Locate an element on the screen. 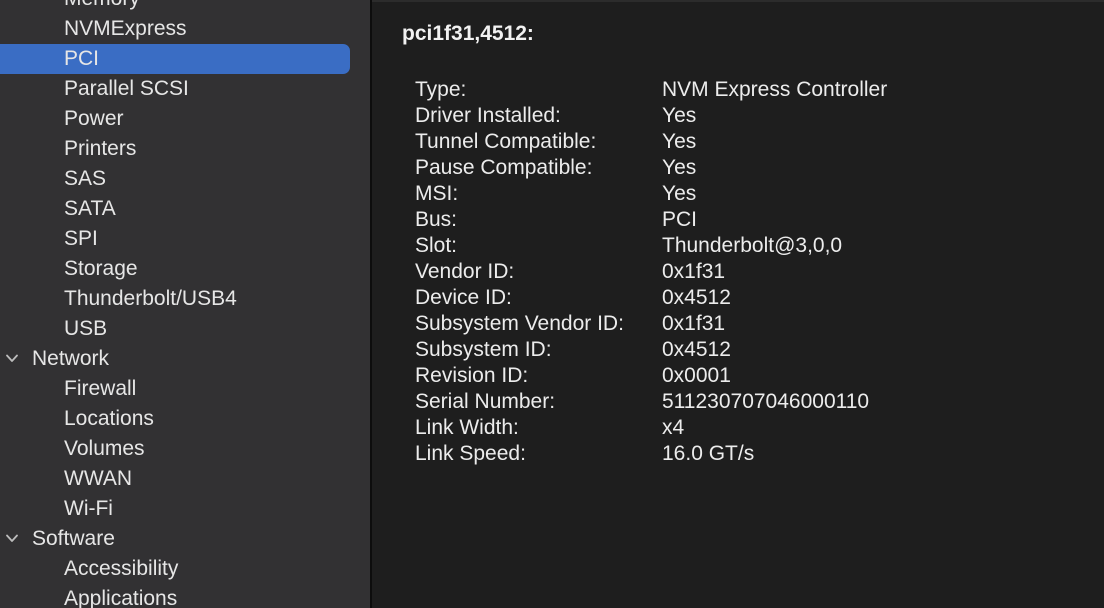 The width and height of the screenshot is (1104, 608). property-row: Tunnel Compatible: Yes is located at coordinates (651, 142).